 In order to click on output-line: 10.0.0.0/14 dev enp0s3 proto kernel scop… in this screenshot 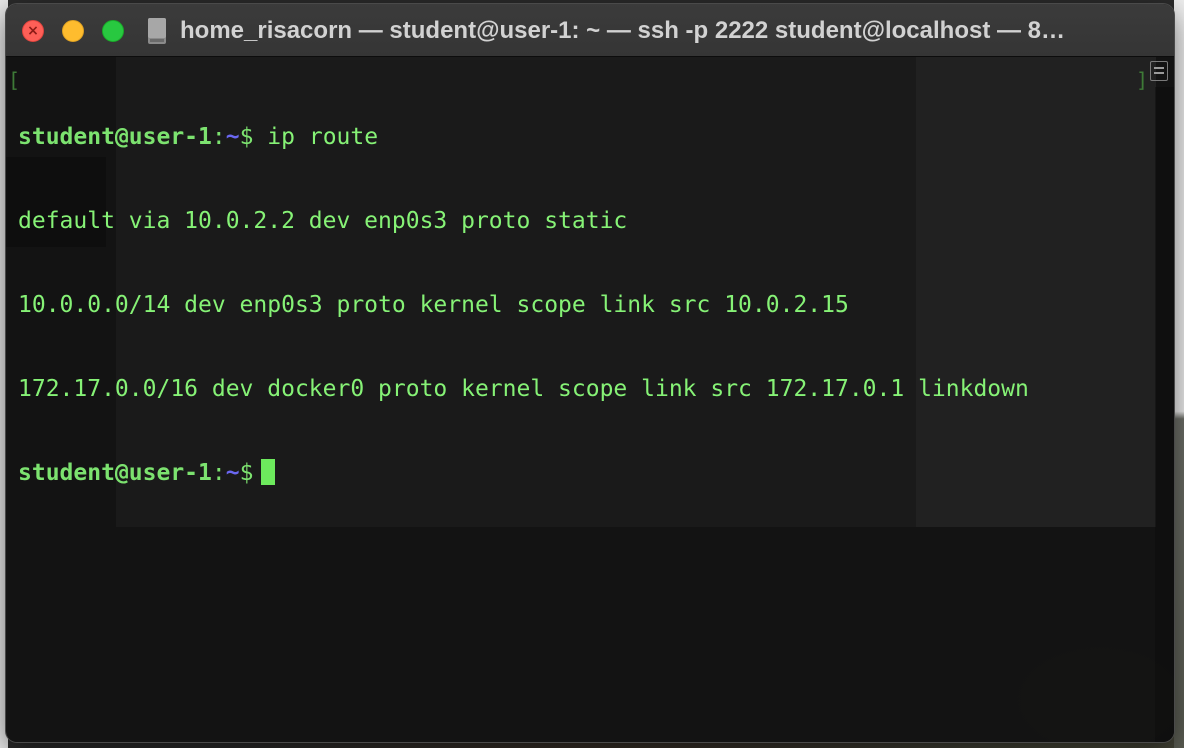, I will do `click(433, 305)`.